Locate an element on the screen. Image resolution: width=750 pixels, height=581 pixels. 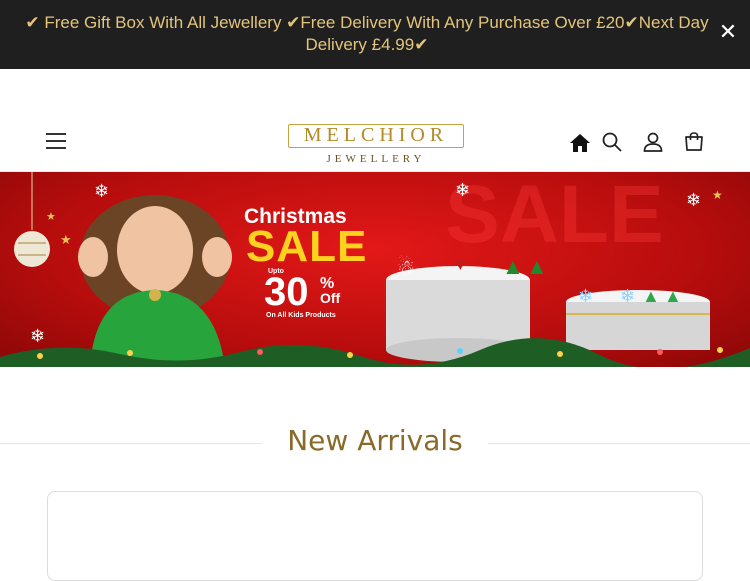
banner-percent: 30 is located at coordinates (286, 292).